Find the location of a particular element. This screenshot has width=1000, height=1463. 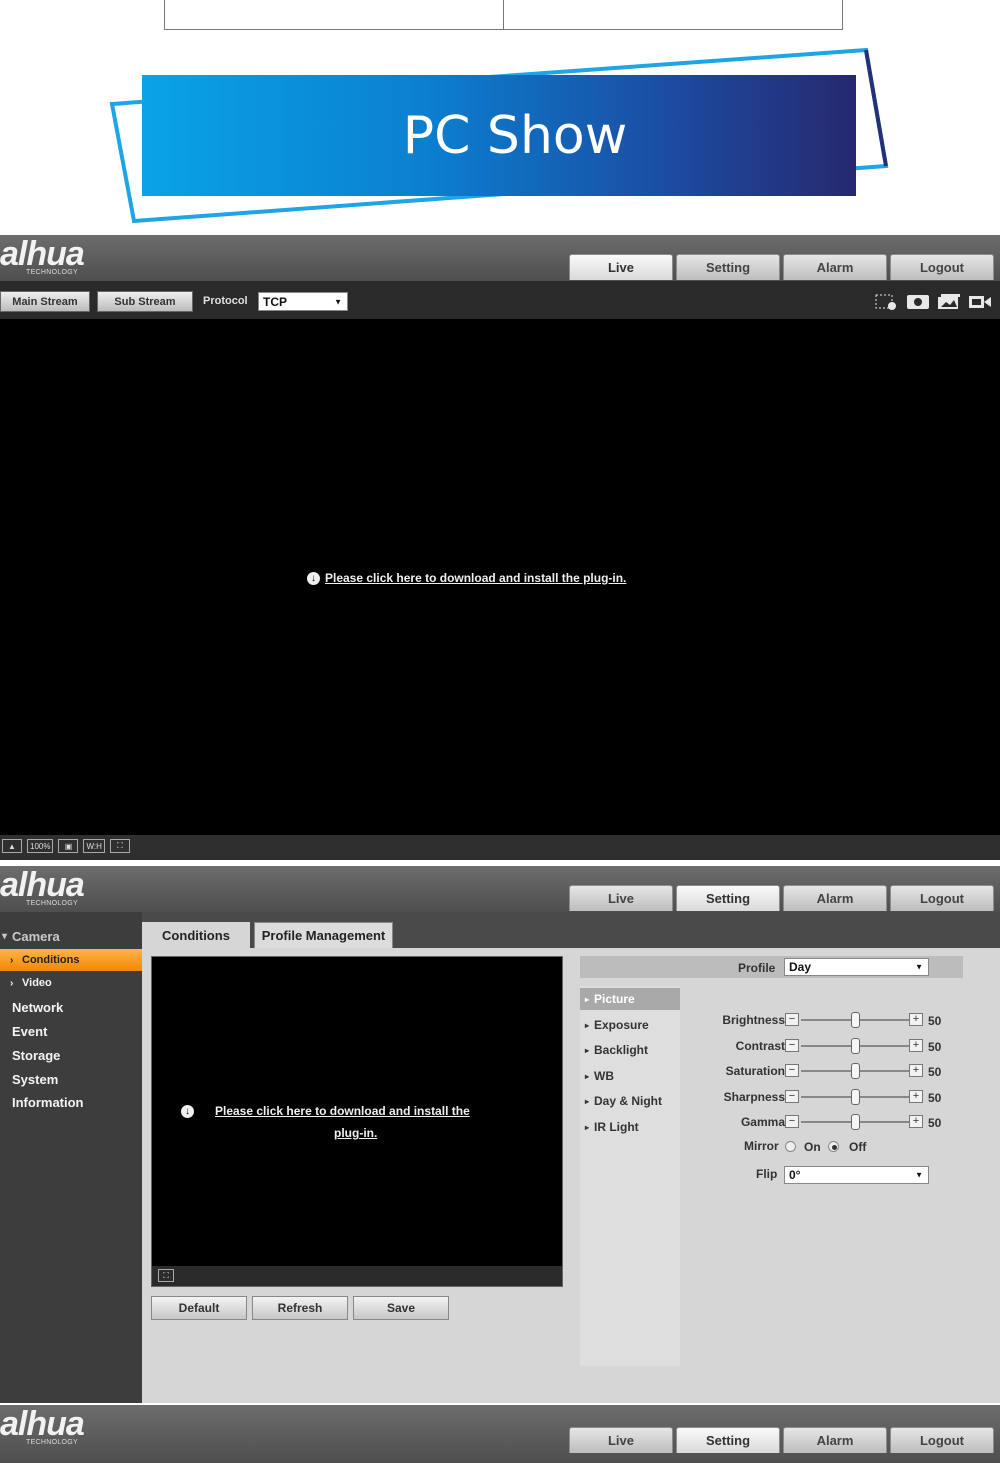

submenu-picture: ▸ Picture is located at coordinates (630, 999).